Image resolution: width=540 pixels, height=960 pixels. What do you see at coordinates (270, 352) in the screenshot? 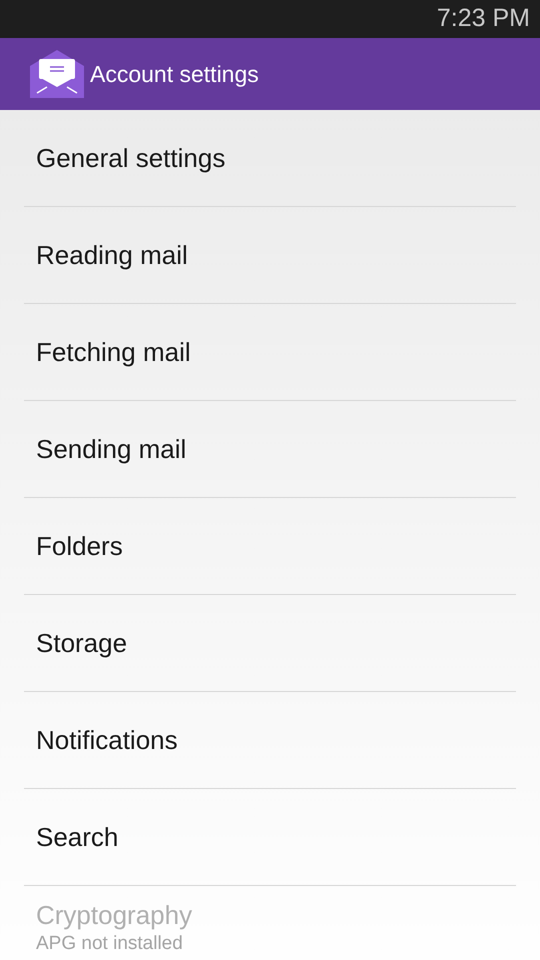
I see `settings-item: Fetching mail` at bounding box center [270, 352].